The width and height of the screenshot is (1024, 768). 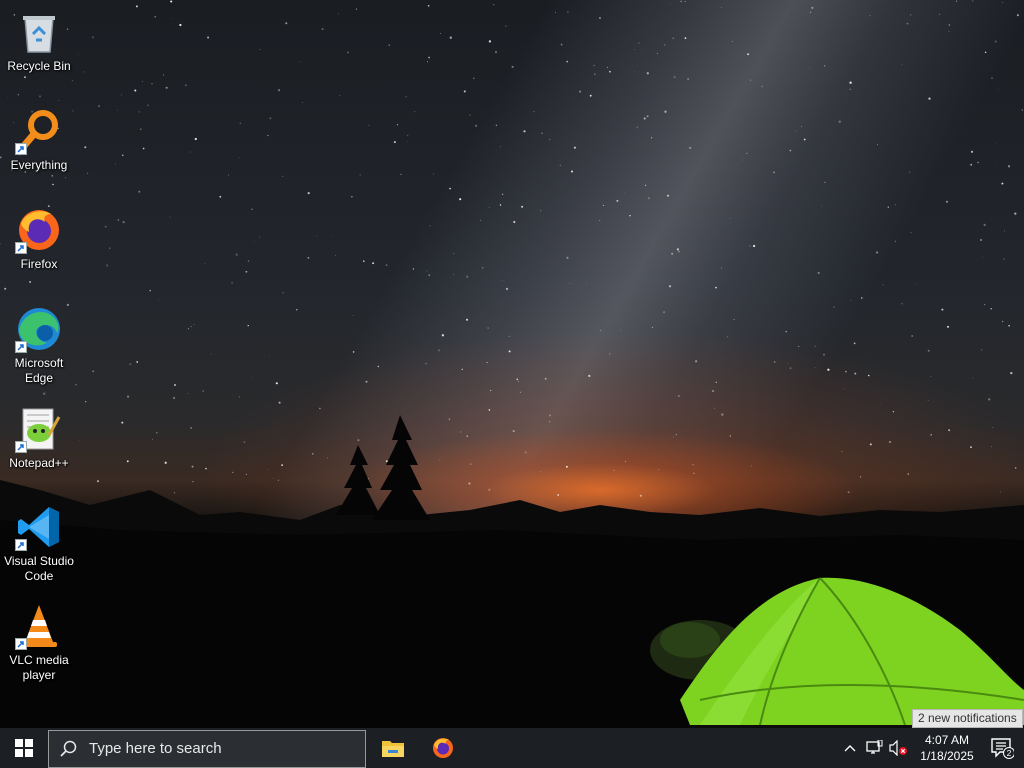 I want to click on windows-logo-icon, so click(x=24, y=748).